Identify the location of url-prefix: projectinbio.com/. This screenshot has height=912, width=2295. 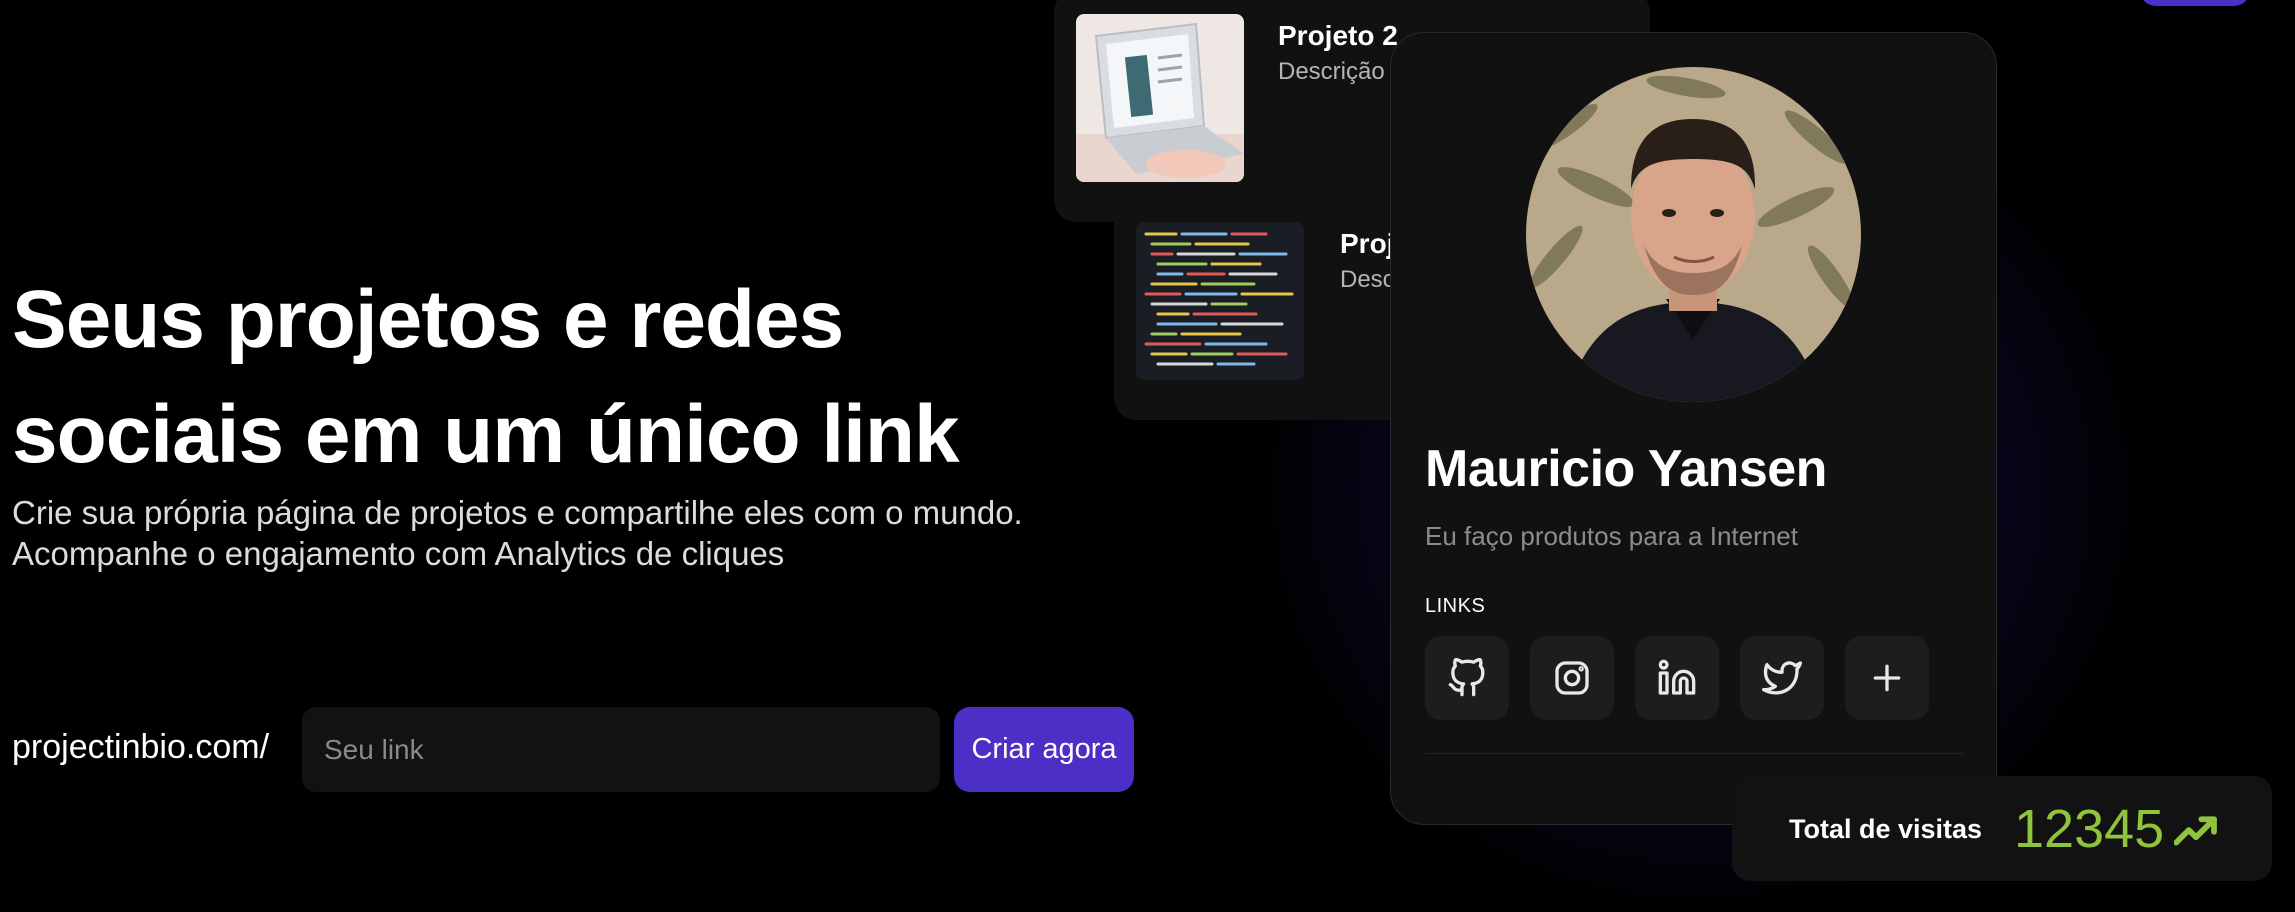
(141, 747).